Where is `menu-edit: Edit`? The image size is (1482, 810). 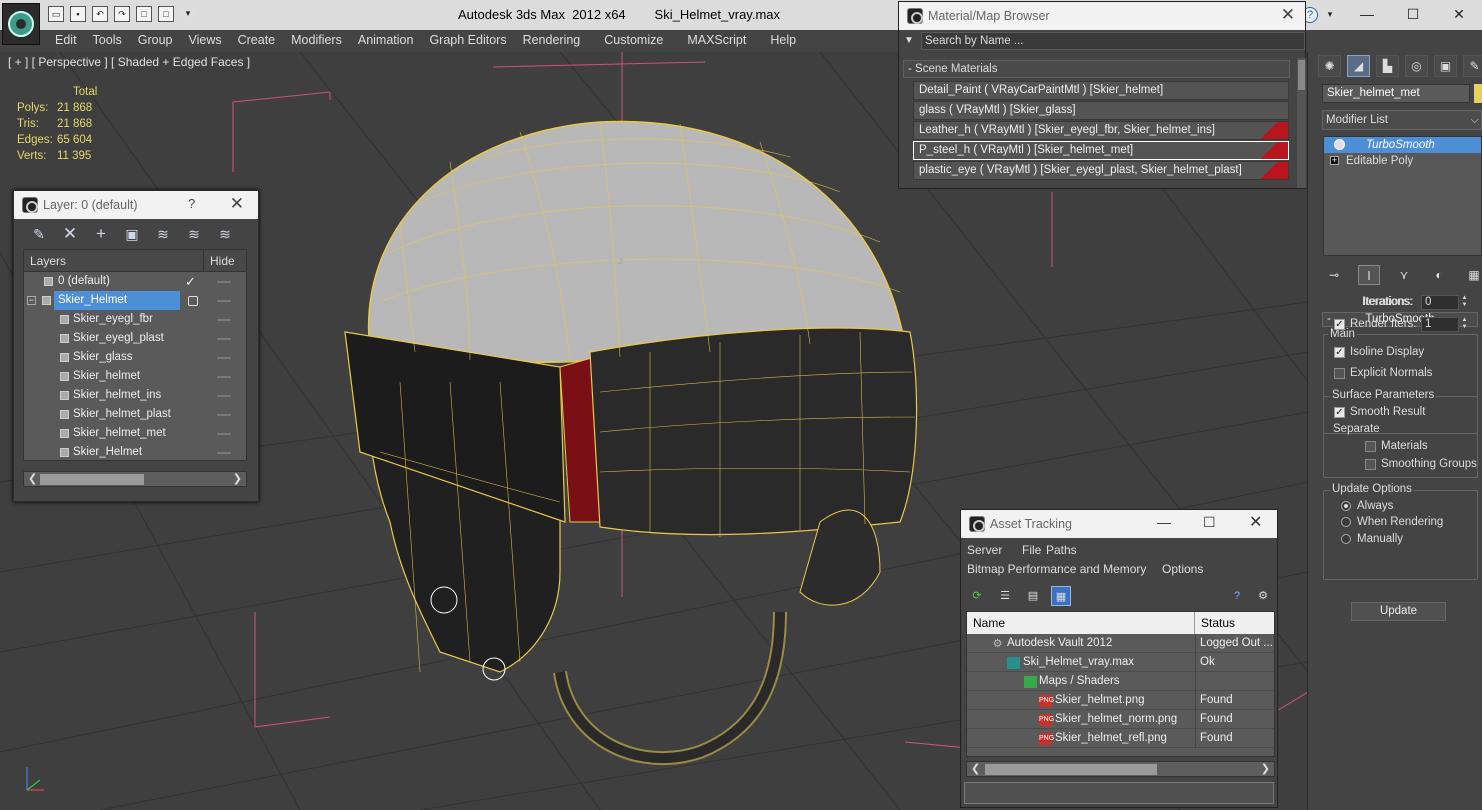
menu-edit: Edit is located at coordinates (66, 40).